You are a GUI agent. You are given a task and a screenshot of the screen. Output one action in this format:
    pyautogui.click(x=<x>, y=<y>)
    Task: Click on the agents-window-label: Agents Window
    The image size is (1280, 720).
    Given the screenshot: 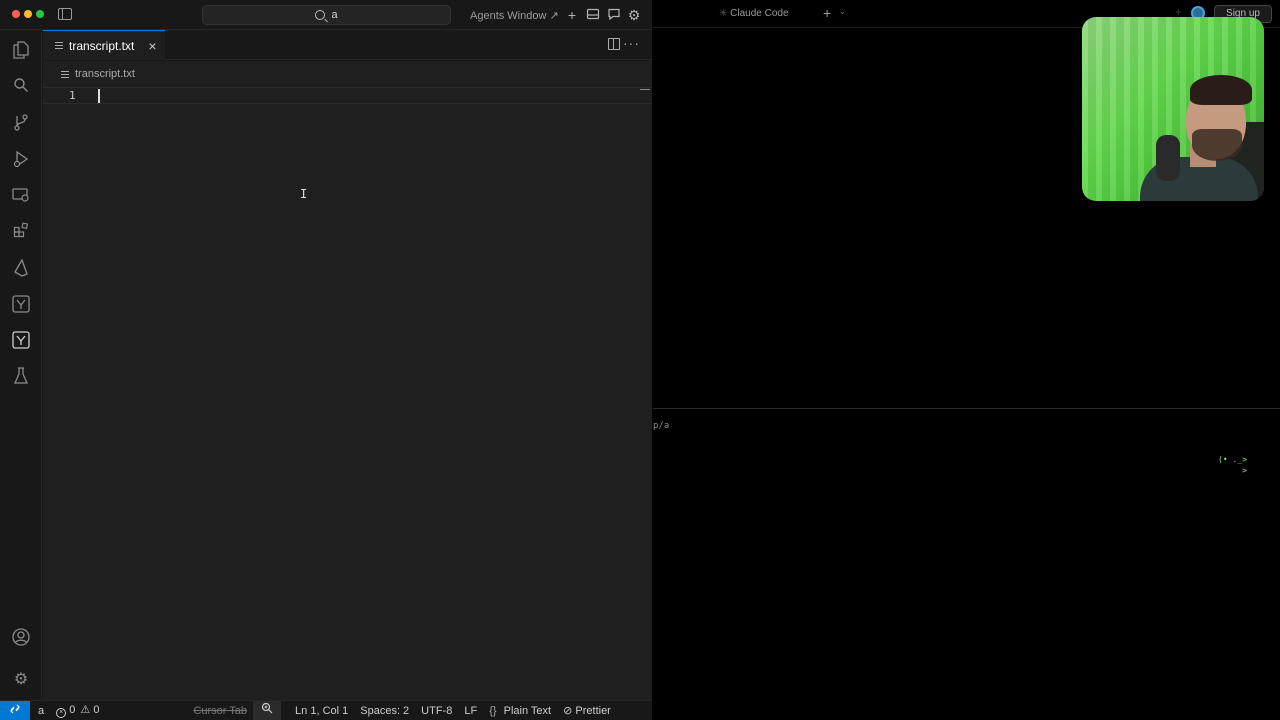 What is the action you would take?
    pyautogui.click(x=508, y=16)
    